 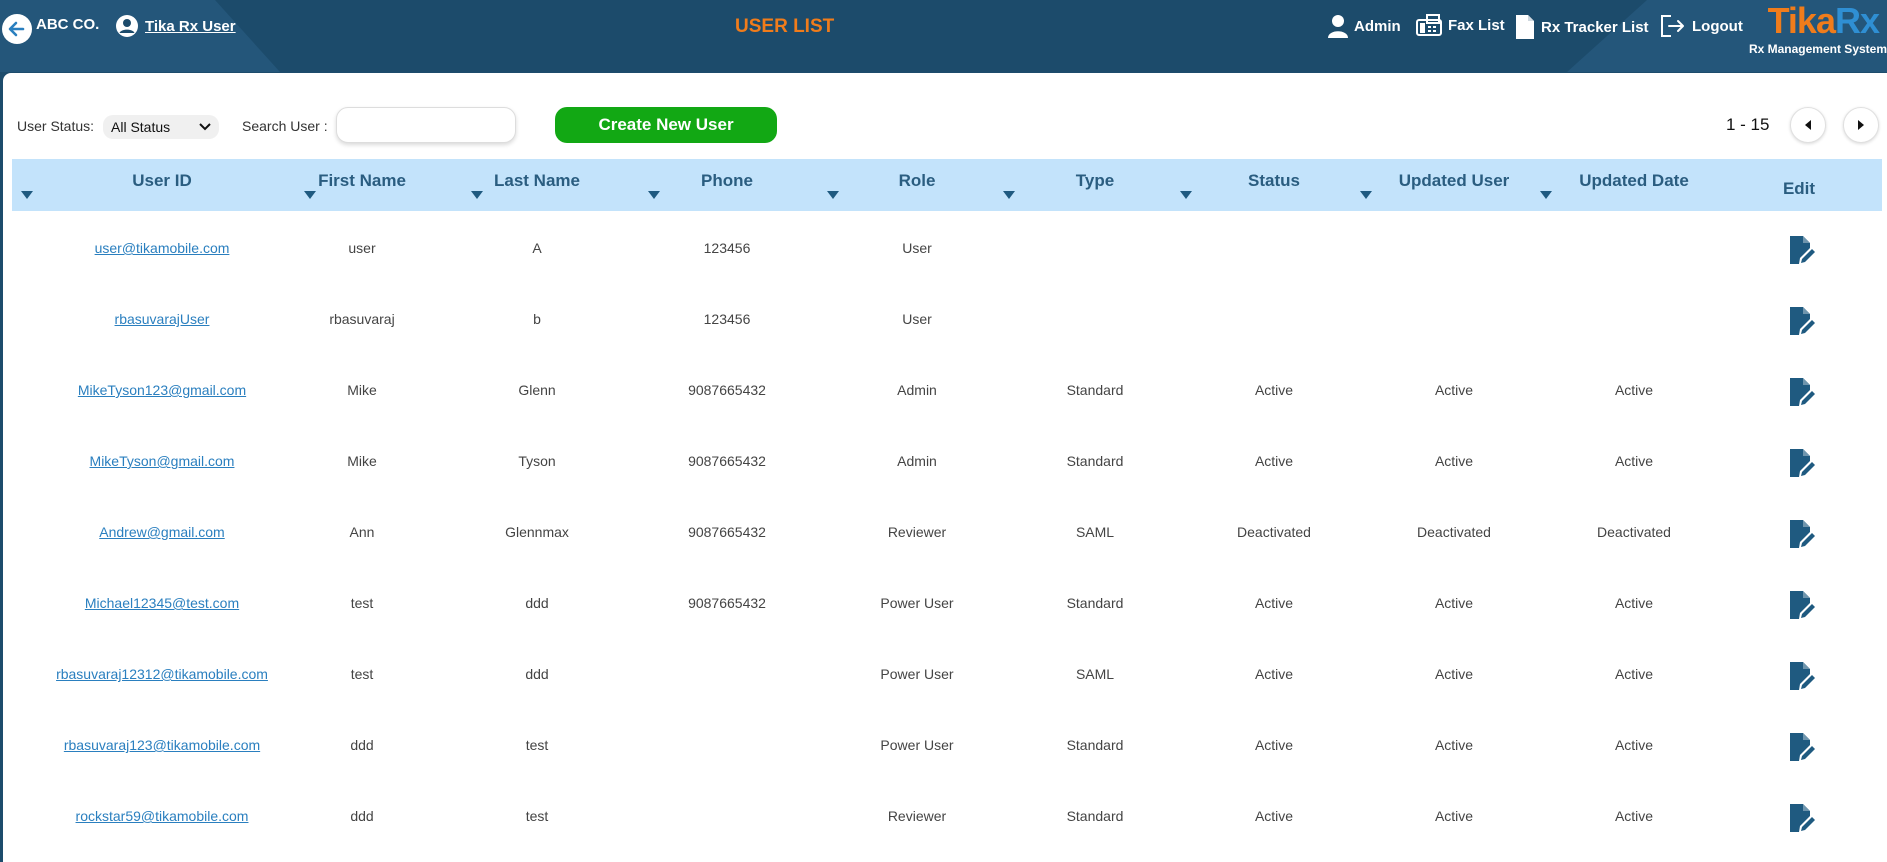 I want to click on cell-last-name: test, so click(x=537, y=745).